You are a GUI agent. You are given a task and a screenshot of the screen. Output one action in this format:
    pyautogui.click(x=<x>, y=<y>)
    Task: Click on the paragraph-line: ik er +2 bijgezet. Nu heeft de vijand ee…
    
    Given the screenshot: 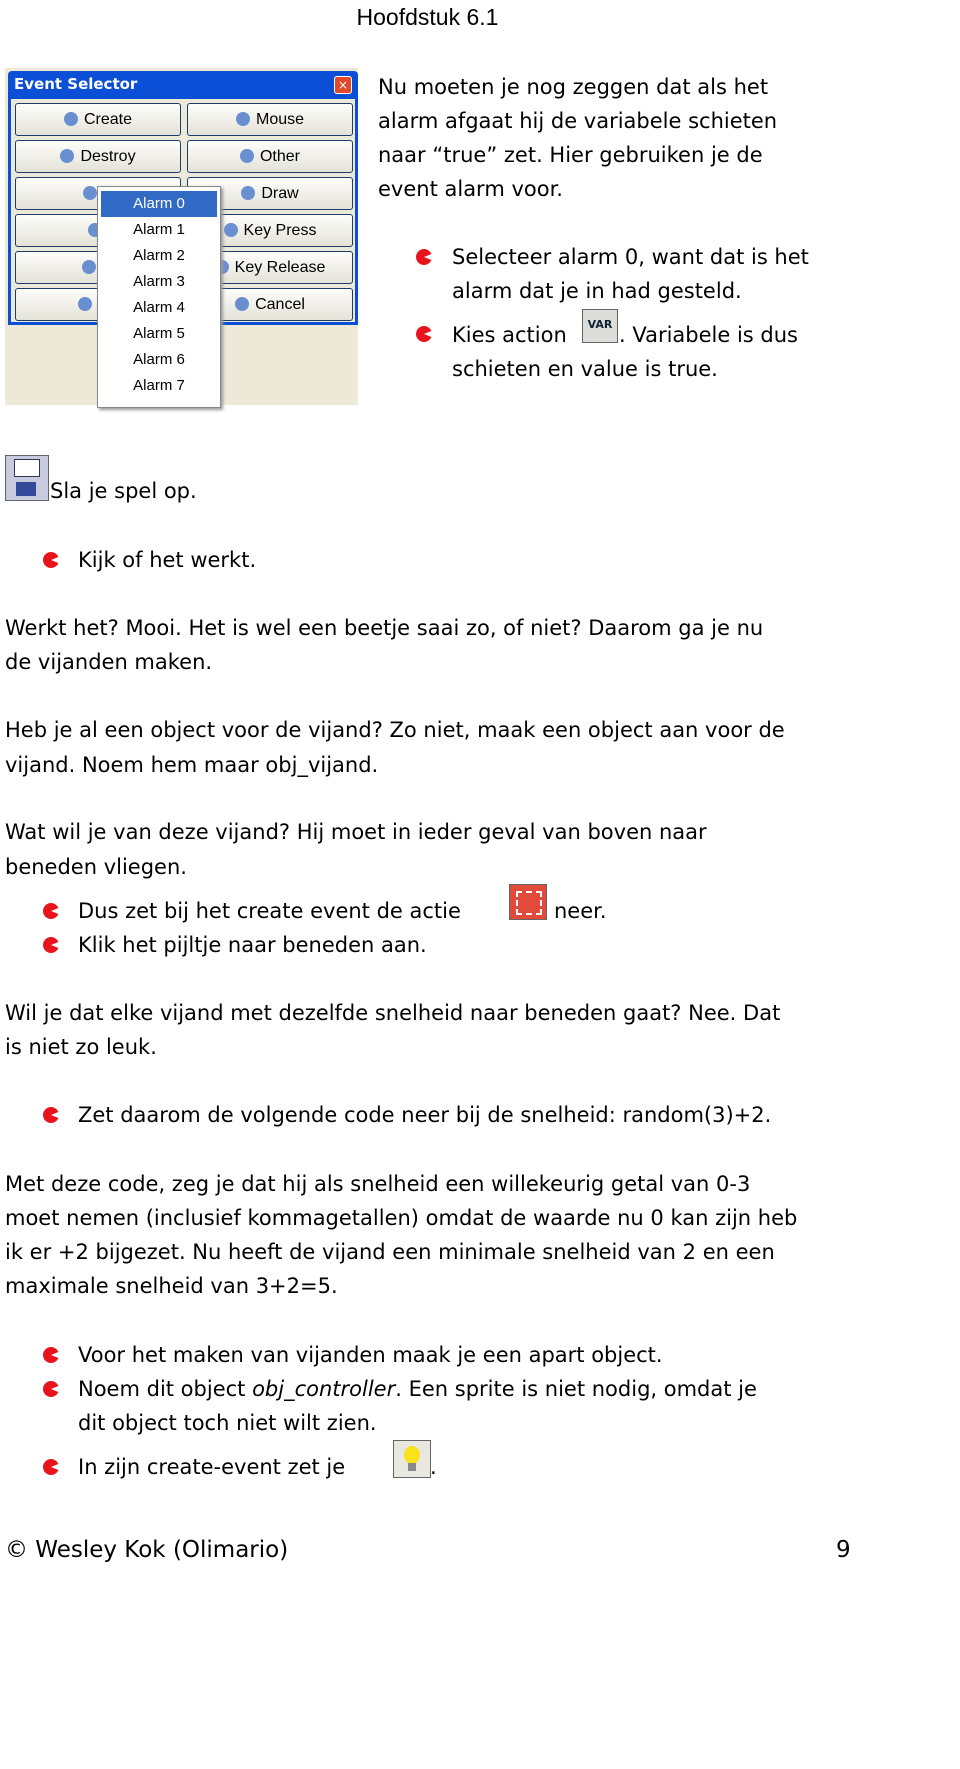 What is the action you would take?
    pyautogui.click(x=390, y=1252)
    